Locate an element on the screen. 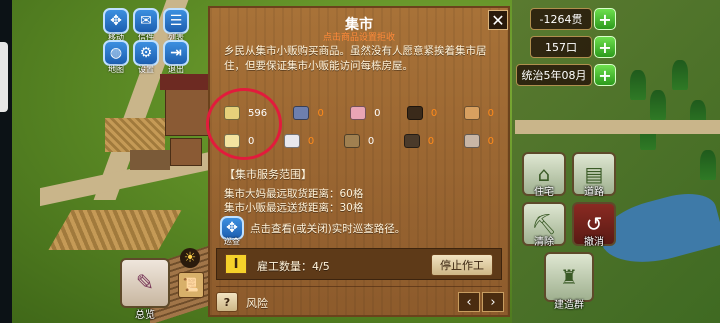 This screenshot has width=720, height=323. chevron-left-icon: ‹ is located at coordinates (469, 302).